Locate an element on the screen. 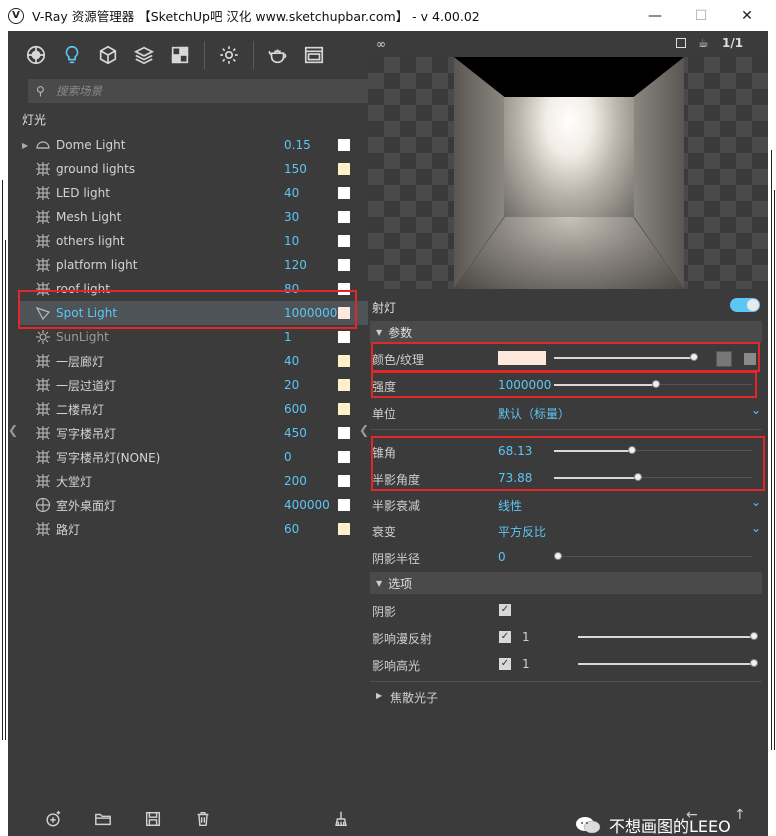 This screenshot has height=836, width=776. units-label: 单位 is located at coordinates (384, 414).